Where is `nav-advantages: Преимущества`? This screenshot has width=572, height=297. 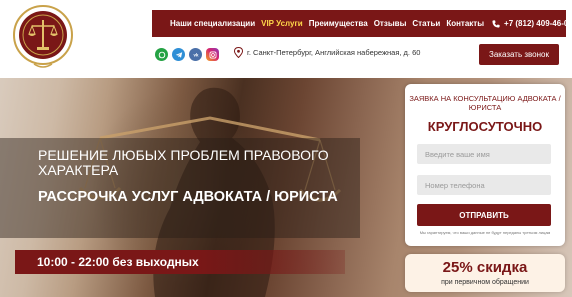 nav-advantages: Преимущества is located at coordinates (338, 23).